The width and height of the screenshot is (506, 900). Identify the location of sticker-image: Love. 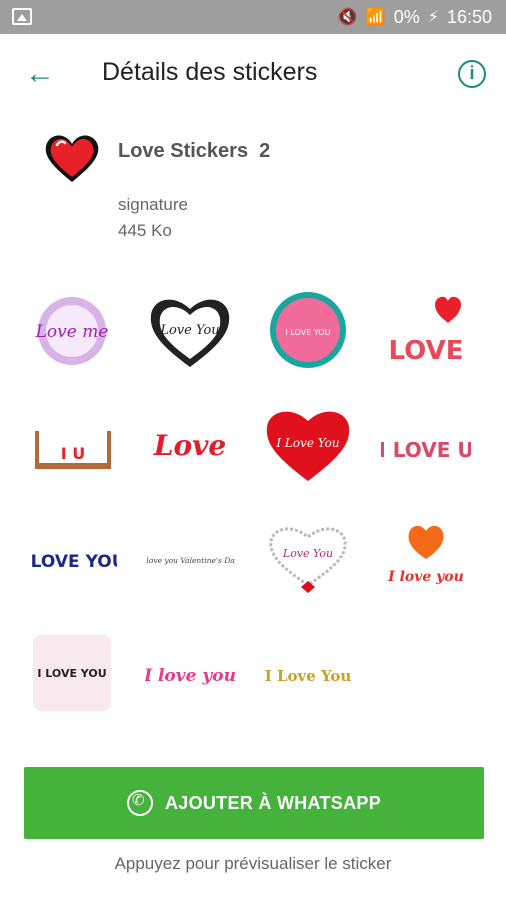
(189, 445).